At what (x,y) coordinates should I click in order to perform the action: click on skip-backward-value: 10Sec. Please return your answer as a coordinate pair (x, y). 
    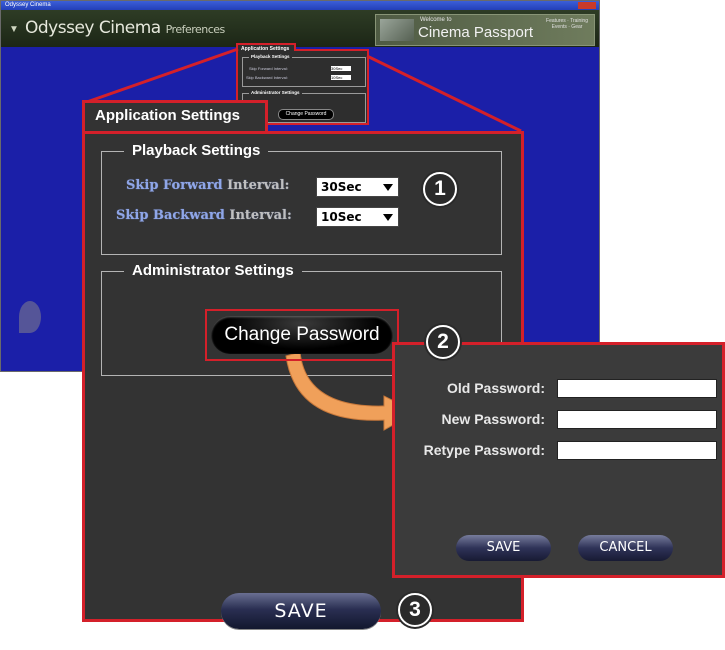
    Looking at the image, I should click on (341, 217).